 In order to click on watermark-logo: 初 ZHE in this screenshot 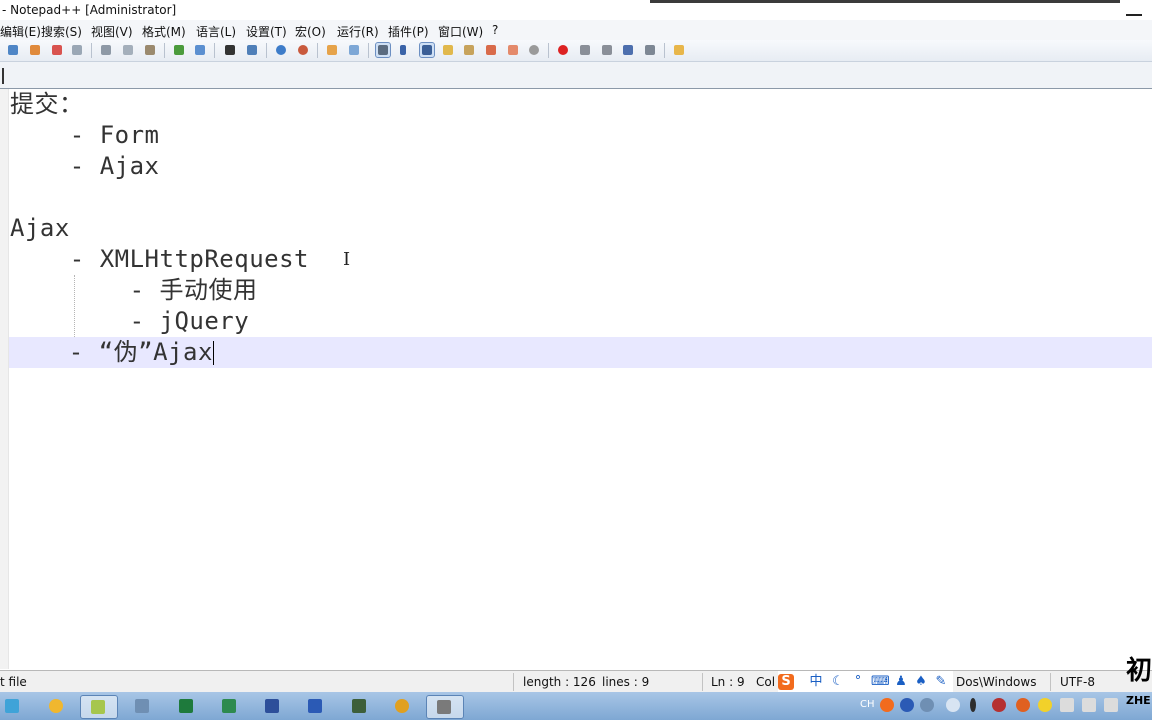, I will do `click(1139, 688)`.